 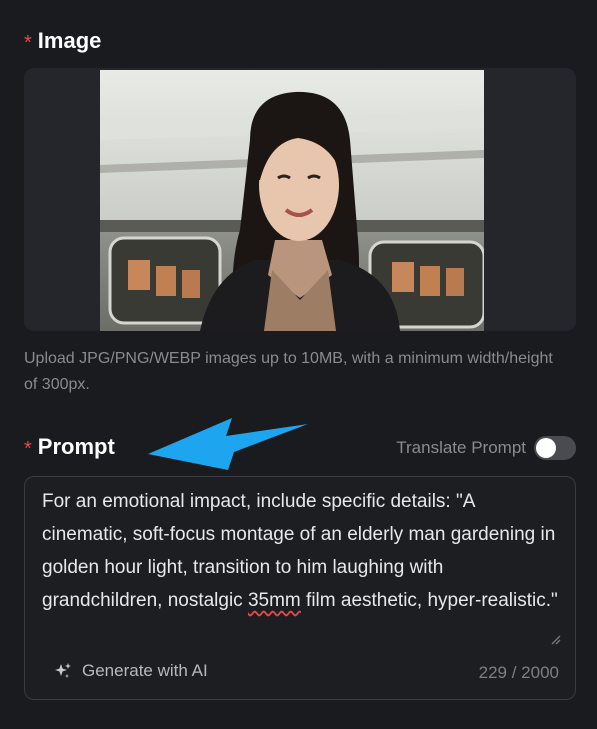 What do you see at coordinates (76, 446) in the screenshot?
I see `prompt-label: Prompt` at bounding box center [76, 446].